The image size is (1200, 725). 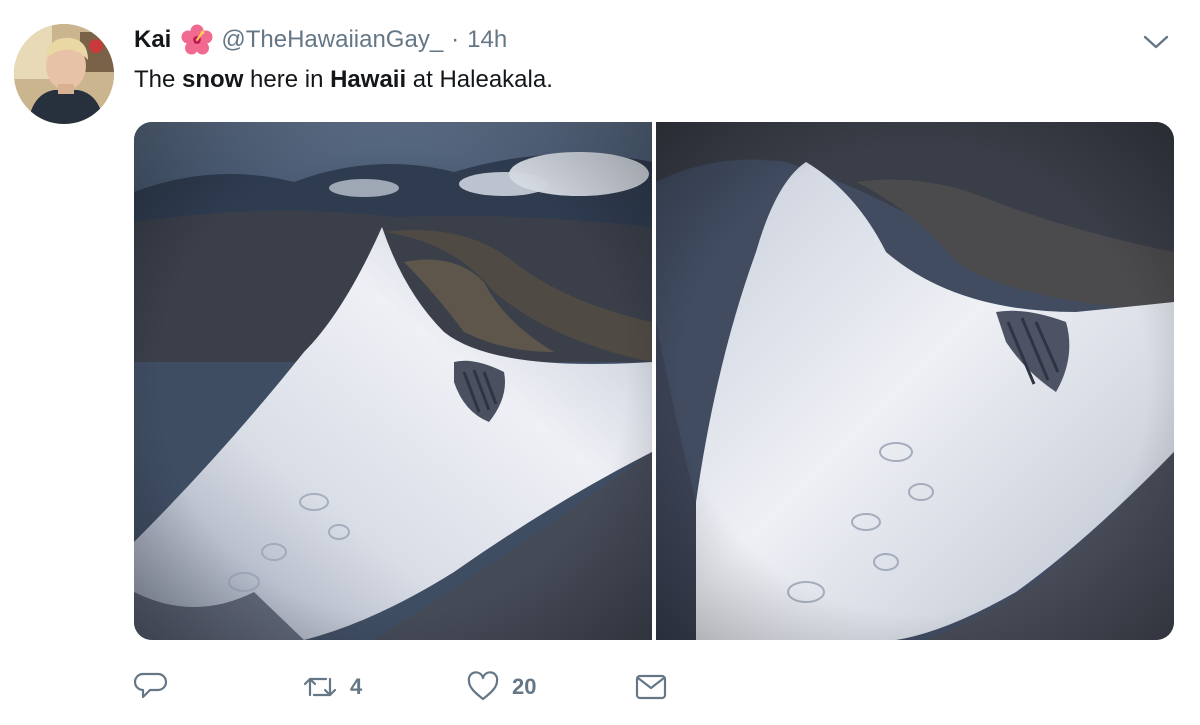 I want to click on tweet-text-bold: snow, so click(x=213, y=79).